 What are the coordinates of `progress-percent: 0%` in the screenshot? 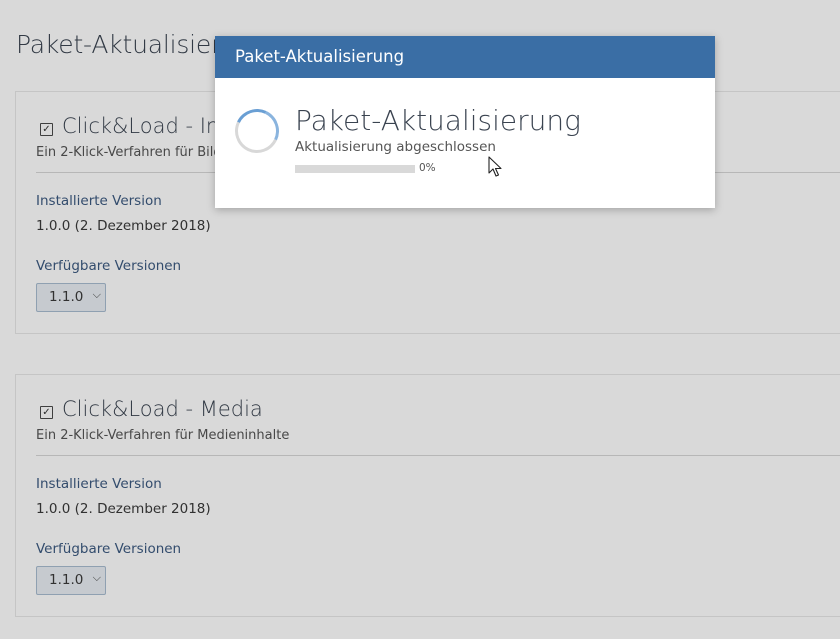 It's located at (427, 168).